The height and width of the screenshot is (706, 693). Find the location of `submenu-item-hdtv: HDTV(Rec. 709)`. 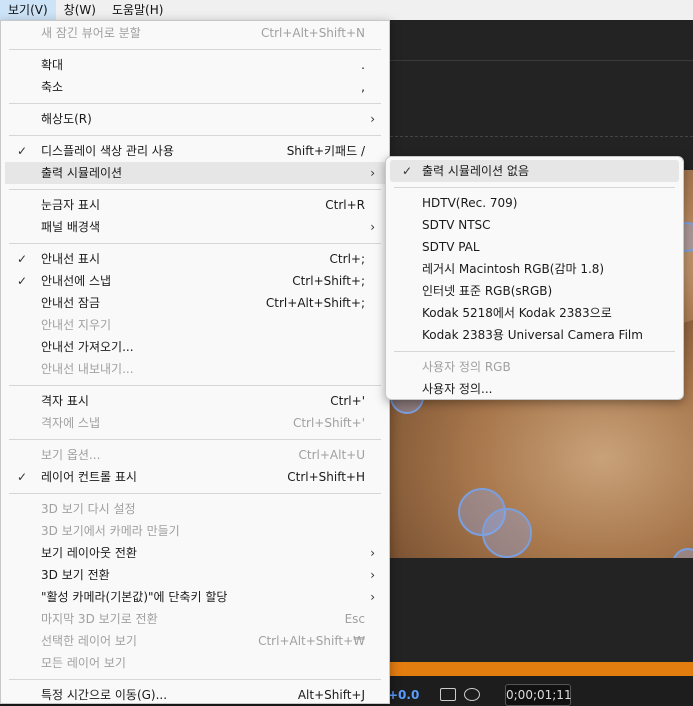

submenu-item-hdtv: HDTV(Rec. 709) is located at coordinates (534, 203).